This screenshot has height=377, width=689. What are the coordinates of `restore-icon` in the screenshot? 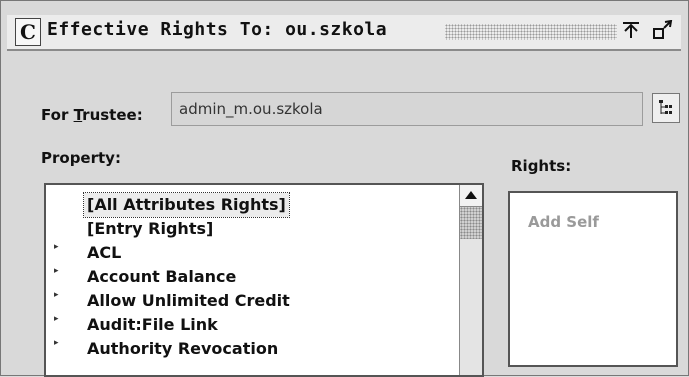 It's located at (663, 29).